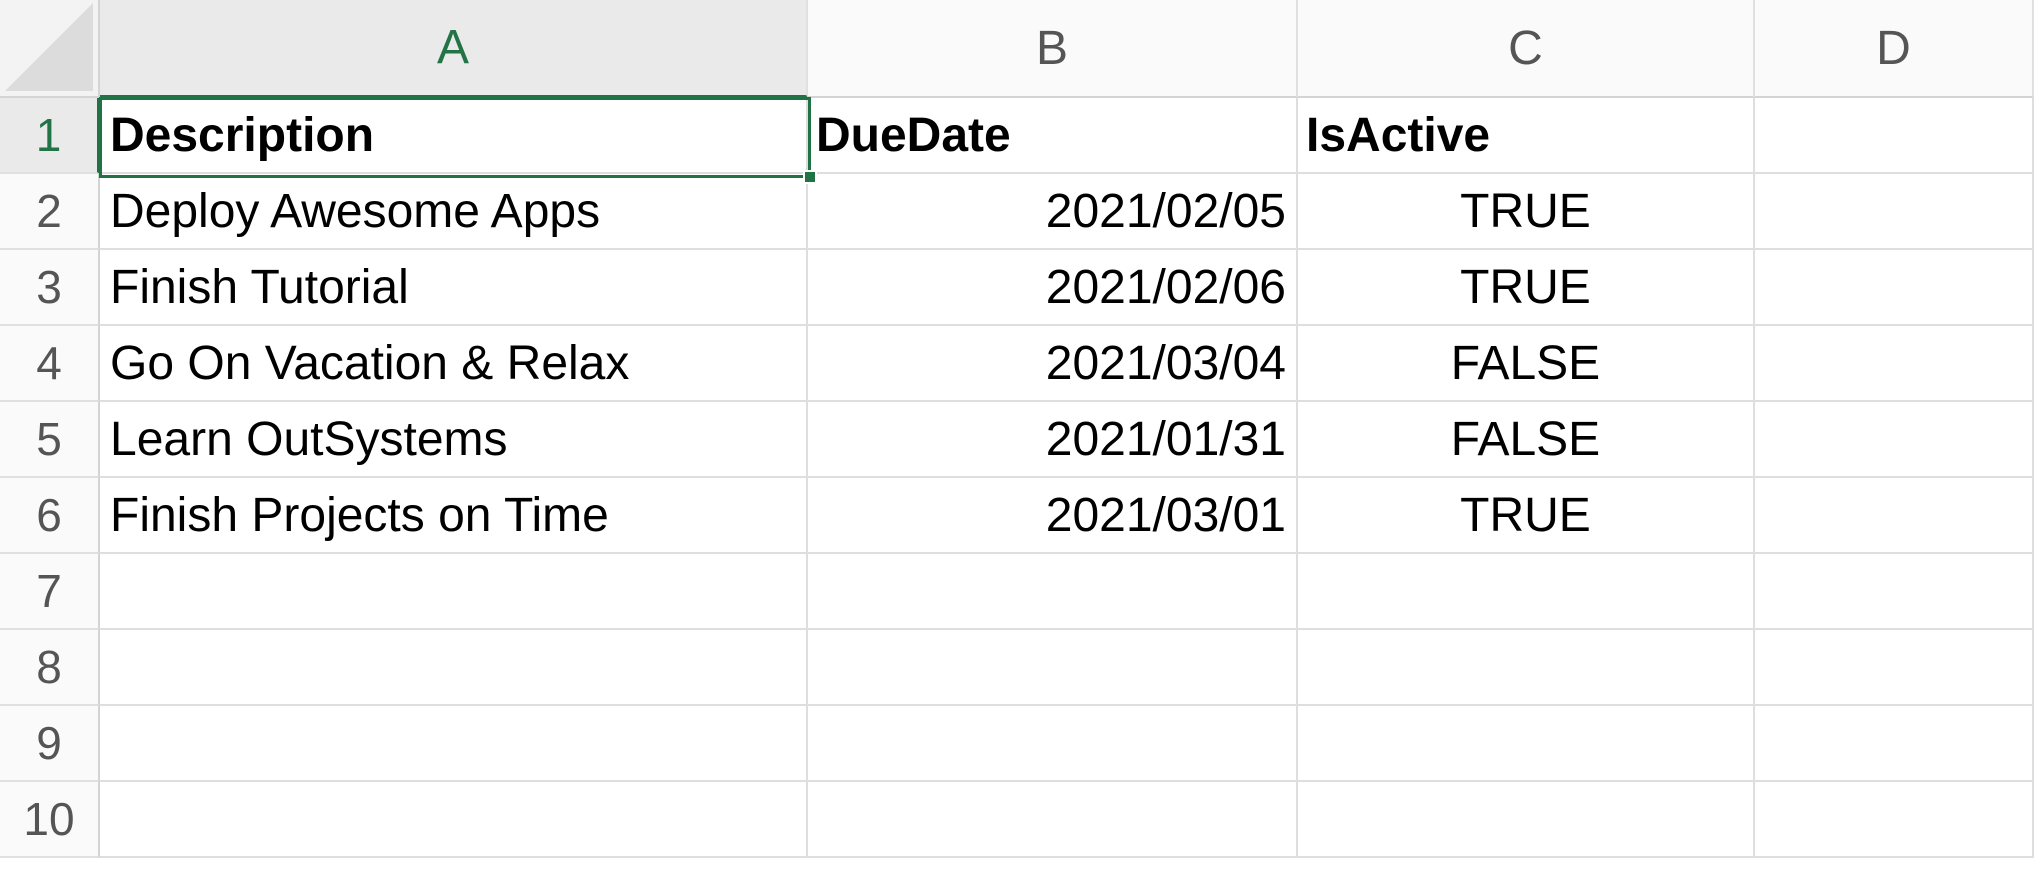 This screenshot has width=2034, height=878. I want to click on column-header-b: B, so click(1053, 49).